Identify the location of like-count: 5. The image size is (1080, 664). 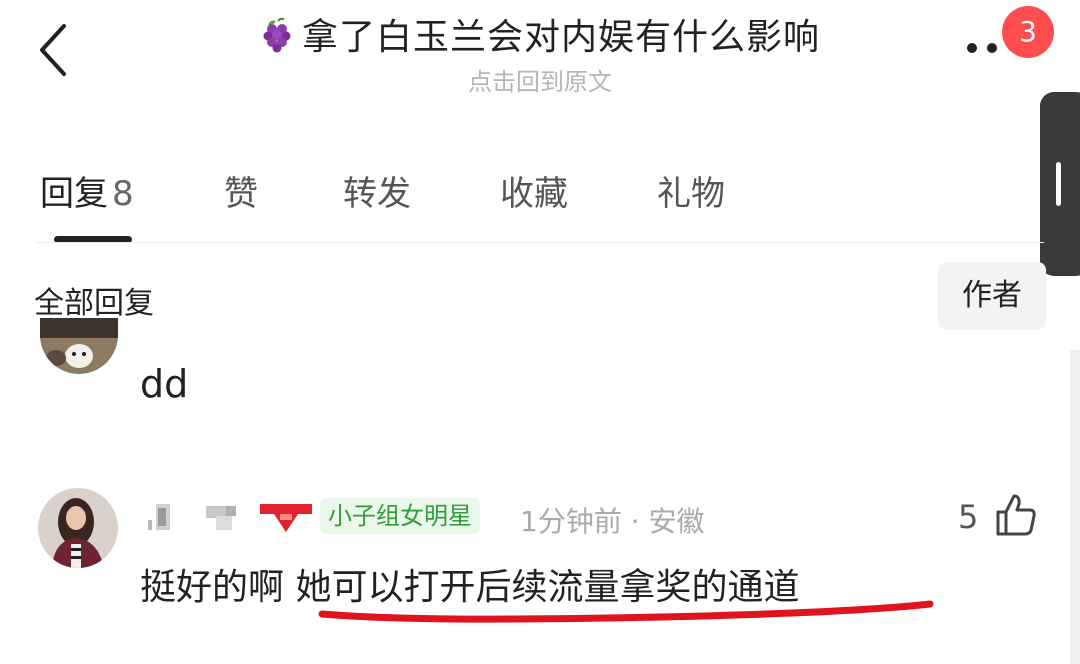
(968, 517).